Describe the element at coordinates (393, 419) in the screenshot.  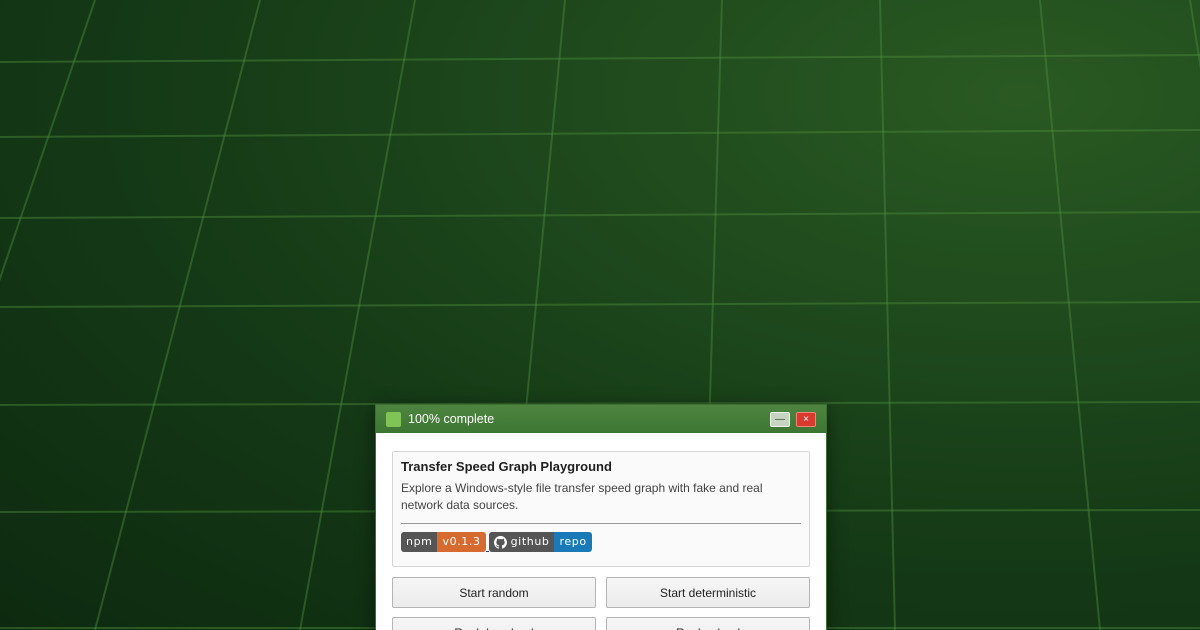
I see `app-icon` at that location.